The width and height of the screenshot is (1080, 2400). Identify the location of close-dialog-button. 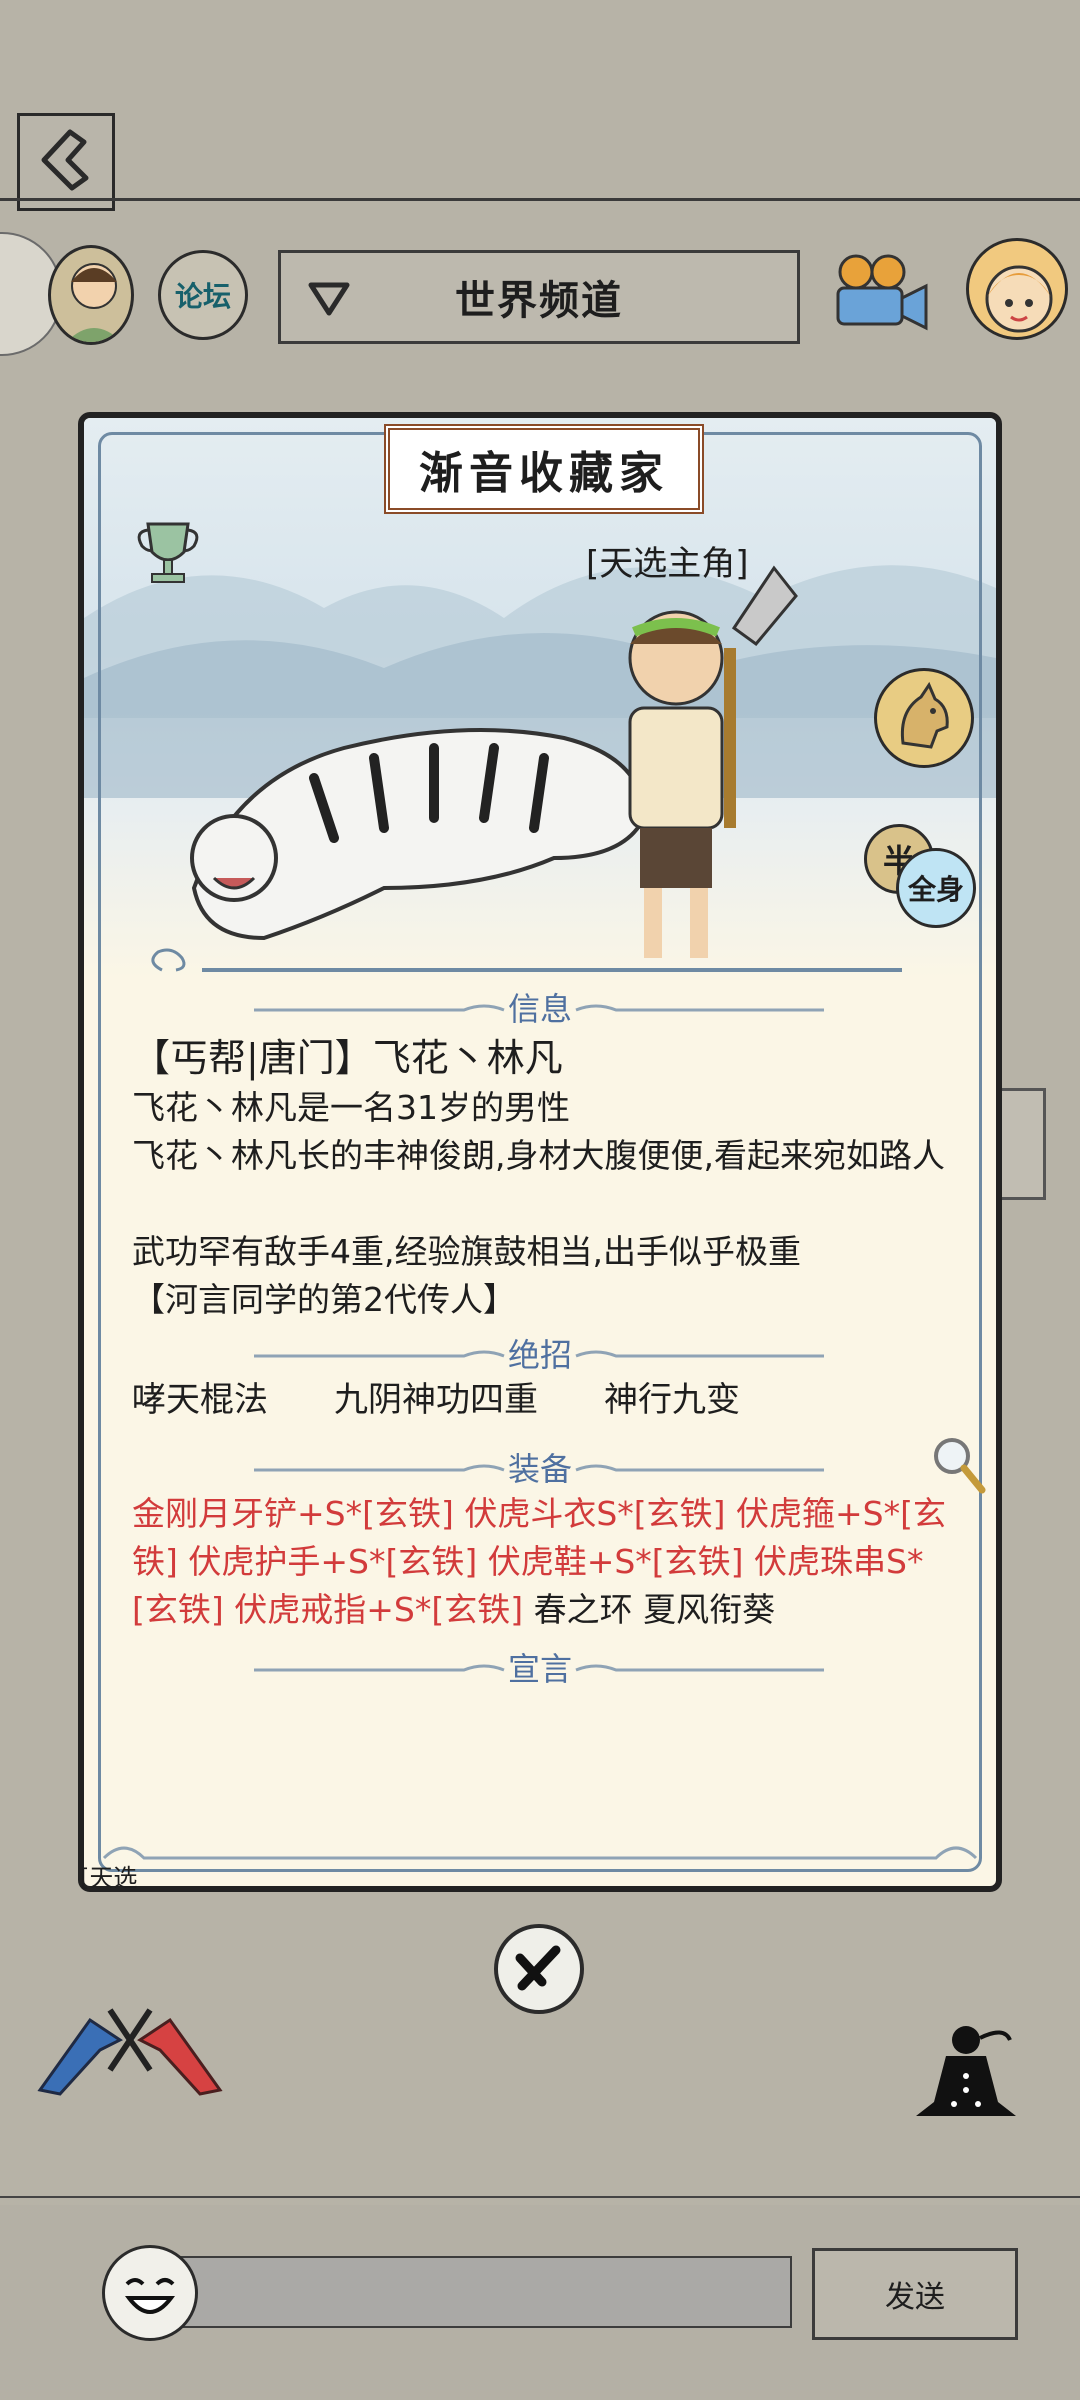
(539, 1969).